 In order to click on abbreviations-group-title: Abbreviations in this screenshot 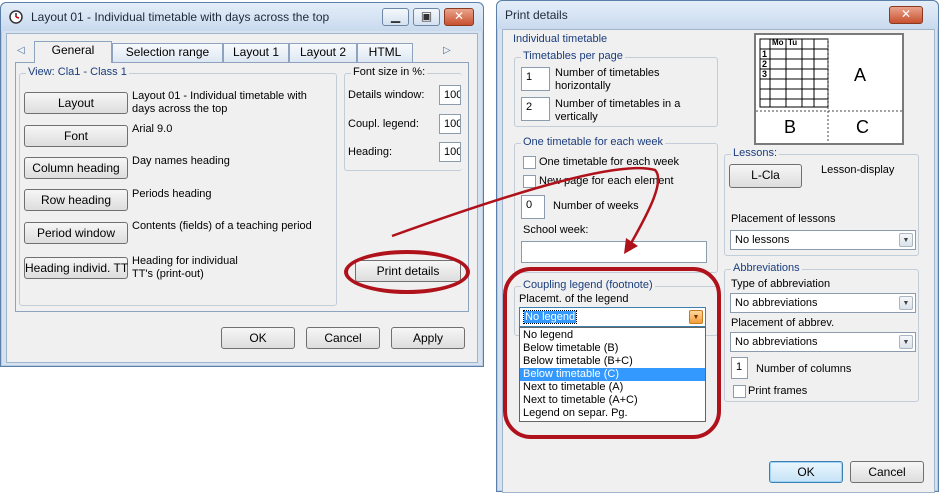, I will do `click(766, 268)`.